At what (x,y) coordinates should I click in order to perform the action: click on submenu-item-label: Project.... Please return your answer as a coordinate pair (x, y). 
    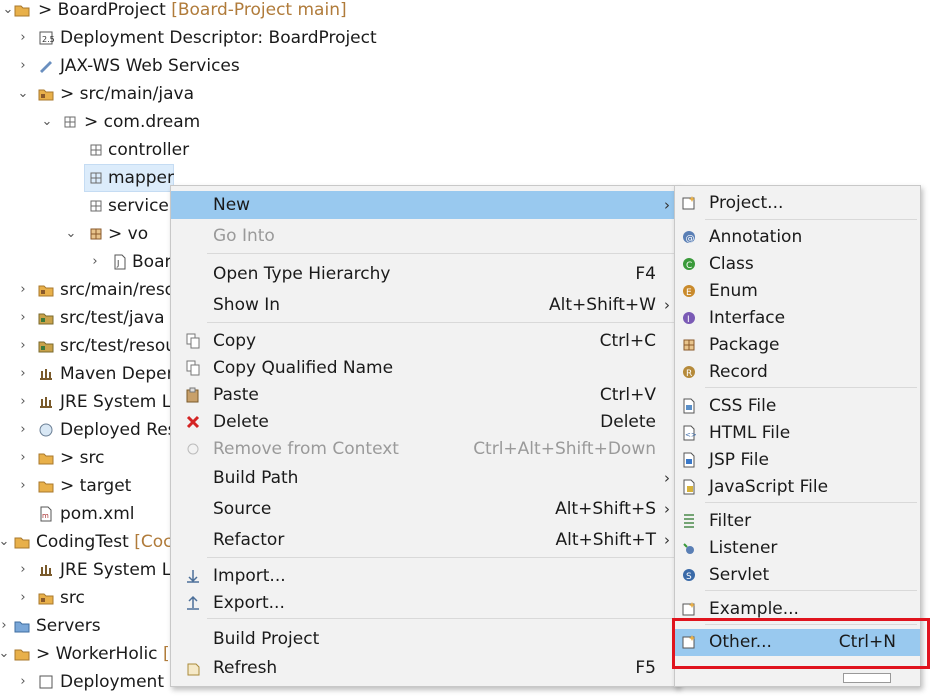
    Looking at the image, I should click on (746, 203).